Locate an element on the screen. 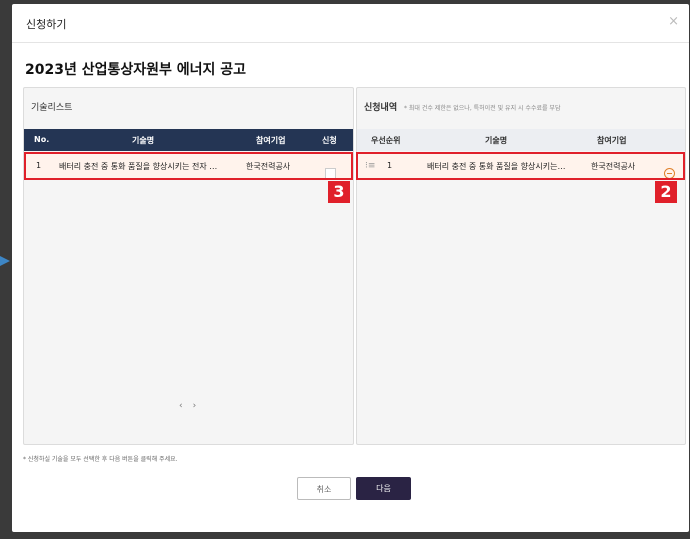 This screenshot has height=539, width=690. step-tag-2: 2 is located at coordinates (666, 192).